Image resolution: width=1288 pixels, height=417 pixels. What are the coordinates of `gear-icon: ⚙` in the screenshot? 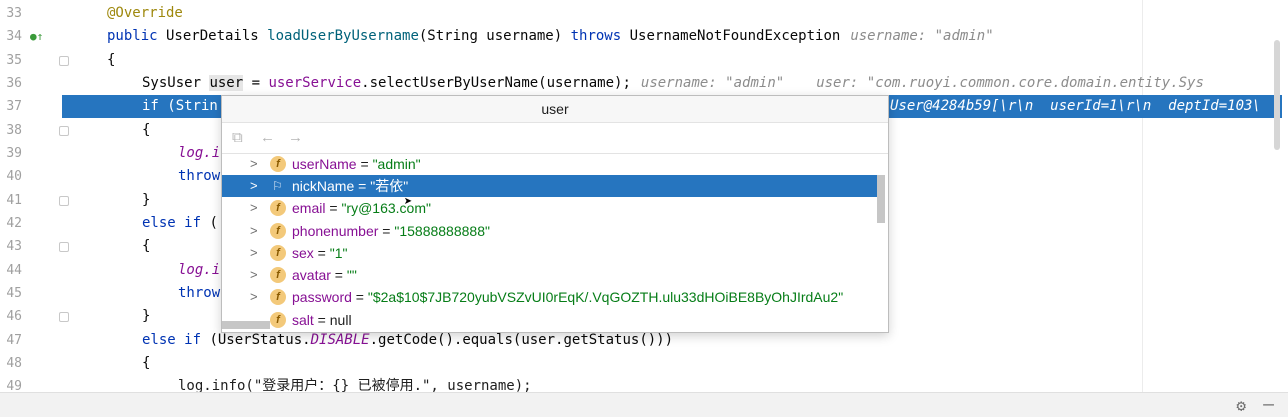 It's located at (1241, 405).